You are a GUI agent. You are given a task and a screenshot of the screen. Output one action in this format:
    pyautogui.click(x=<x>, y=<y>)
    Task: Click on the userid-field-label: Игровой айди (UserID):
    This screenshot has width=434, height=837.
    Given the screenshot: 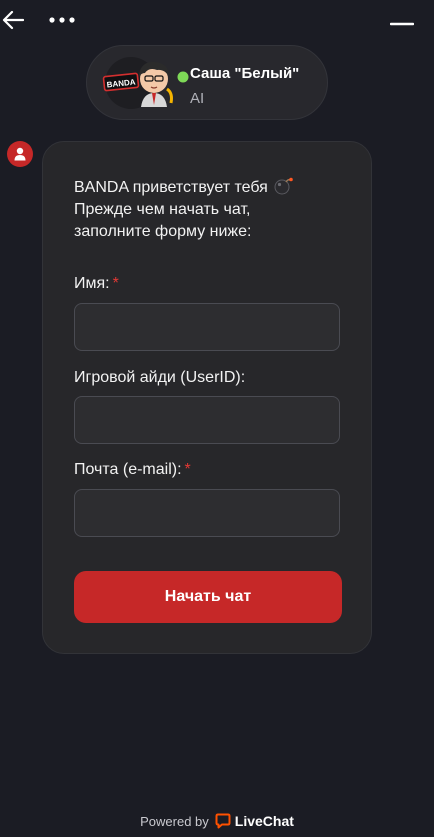 What is the action you would take?
    pyautogui.click(x=159, y=378)
    